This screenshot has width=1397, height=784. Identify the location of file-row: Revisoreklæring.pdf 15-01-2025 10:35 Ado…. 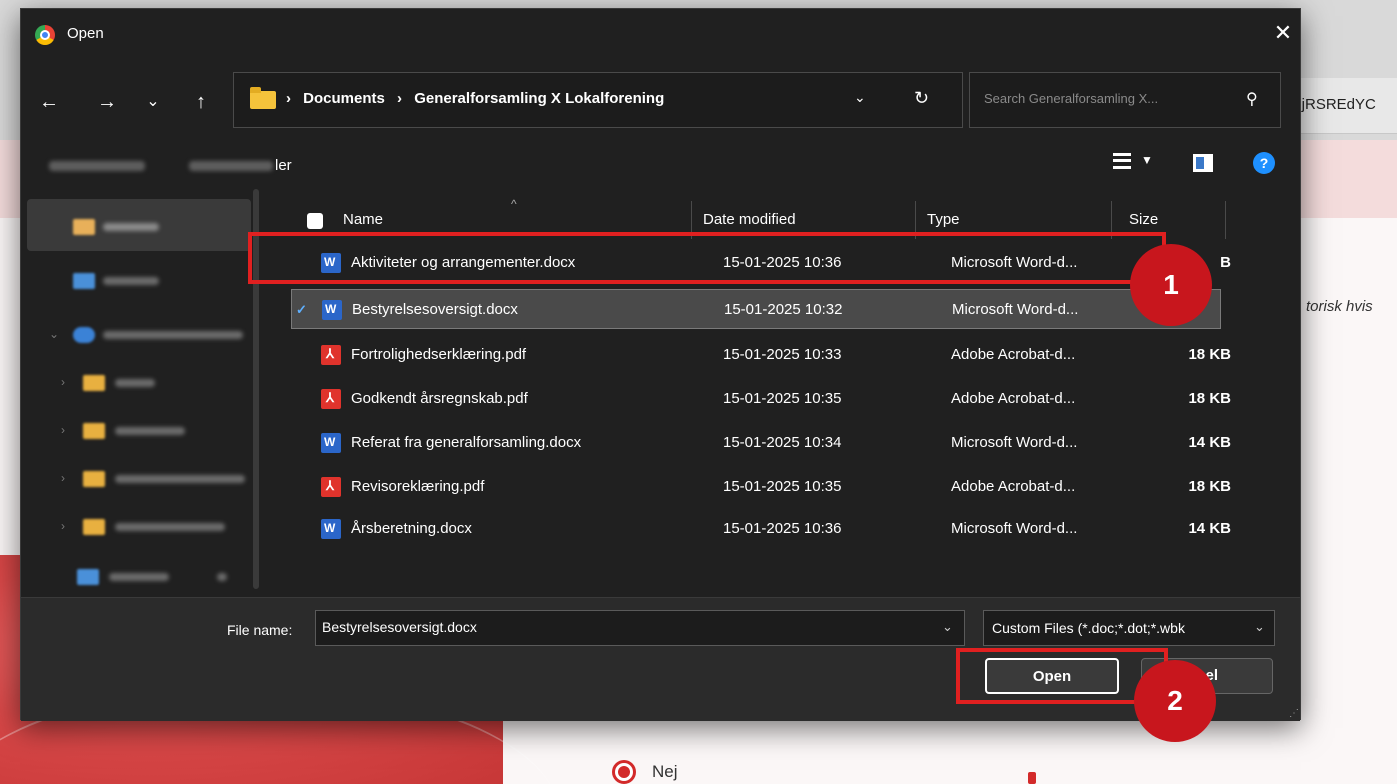
(761, 487).